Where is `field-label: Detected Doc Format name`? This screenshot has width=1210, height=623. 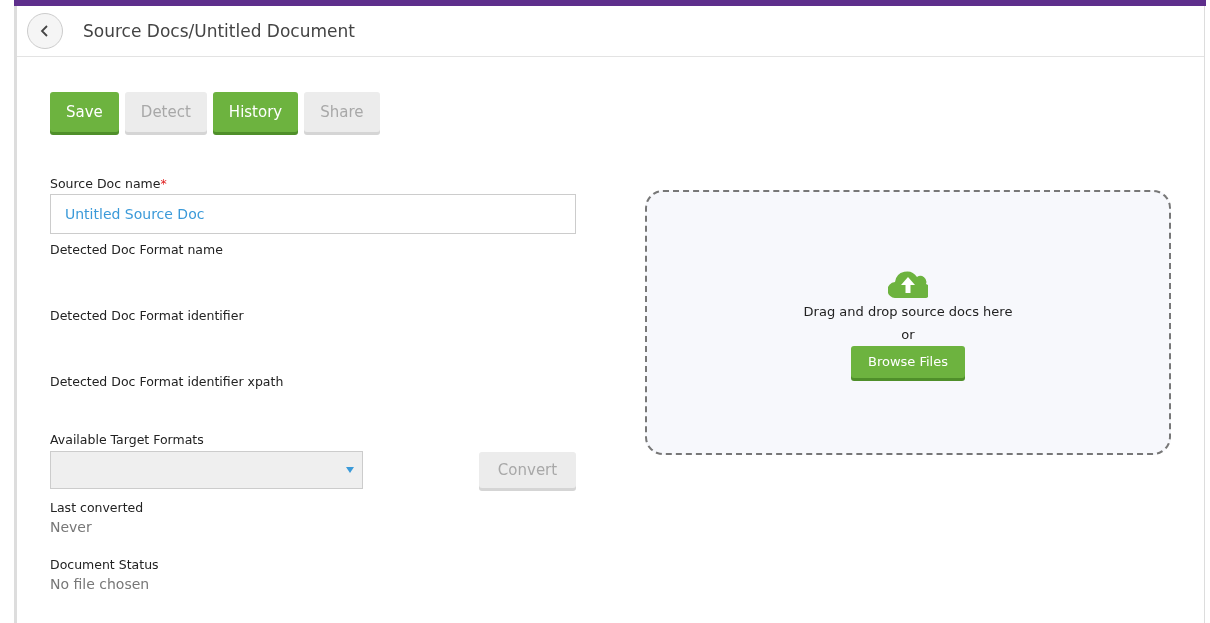 field-label: Detected Doc Format name is located at coordinates (137, 250).